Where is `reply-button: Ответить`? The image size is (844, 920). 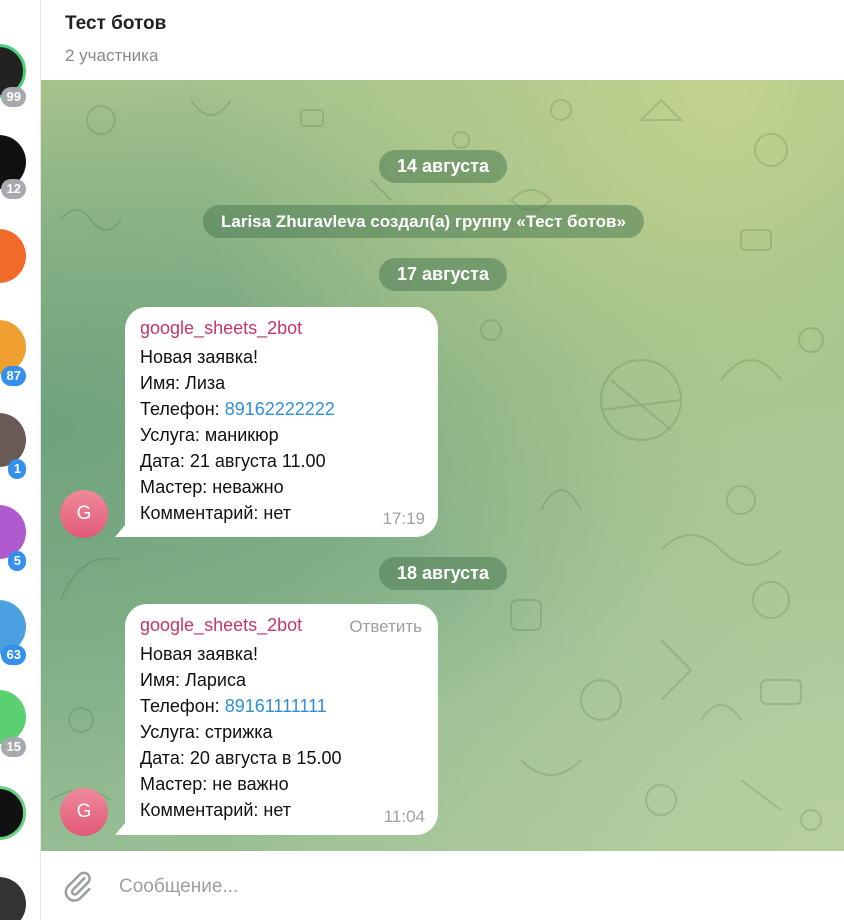 reply-button: Ответить is located at coordinates (385, 627).